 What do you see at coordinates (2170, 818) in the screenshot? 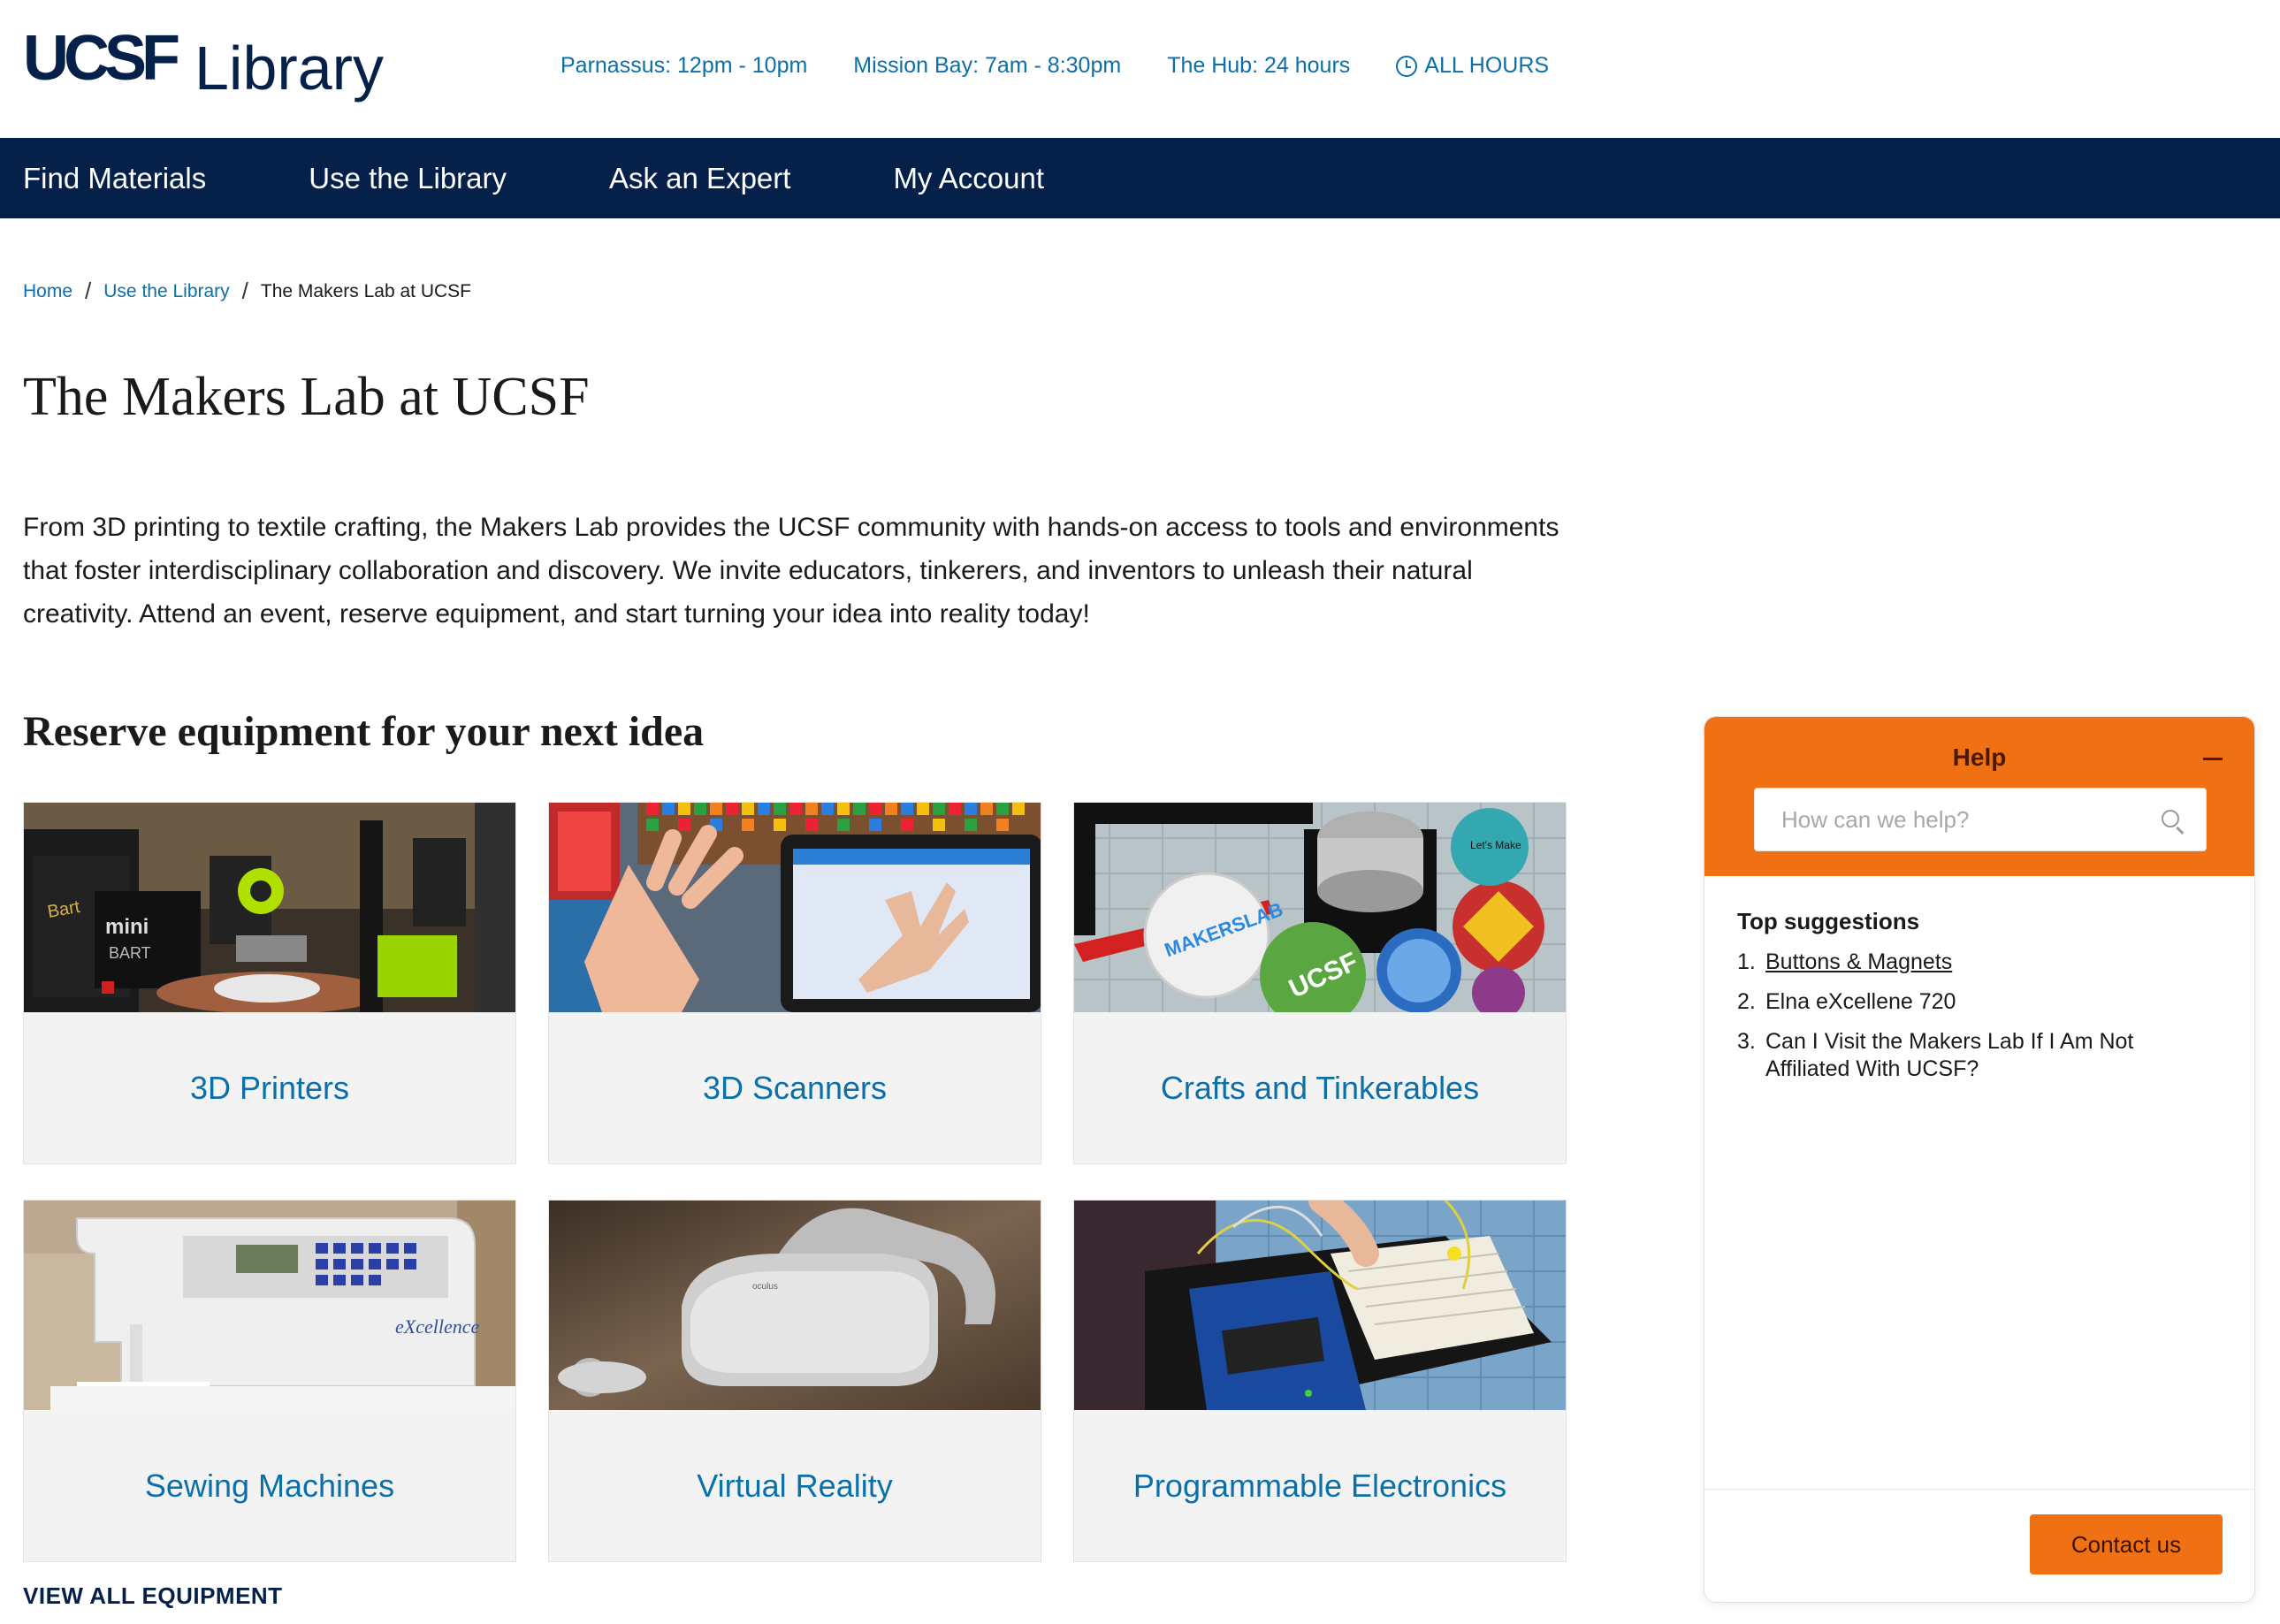
I see `search-icon` at bounding box center [2170, 818].